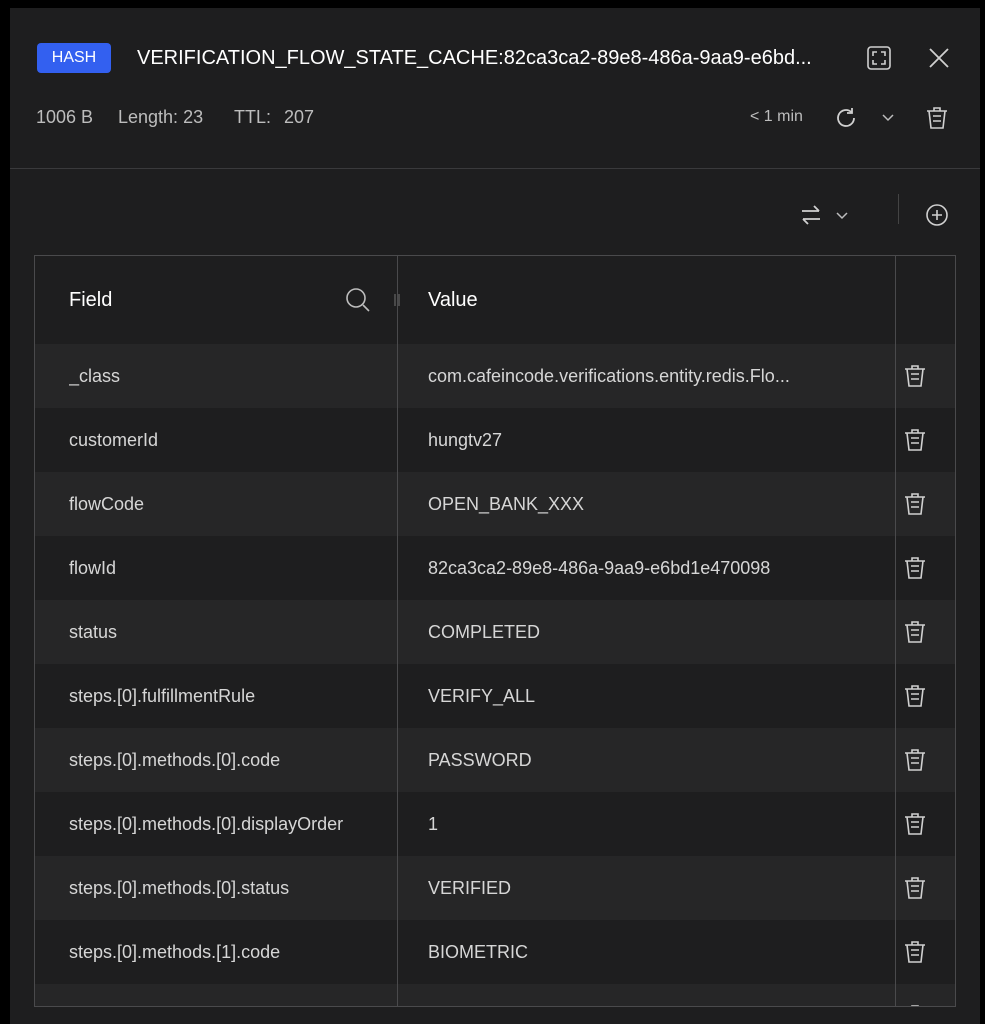 This screenshot has width=985, height=1024. Describe the element at coordinates (495, 211) in the screenshot. I see `table-toolbar` at that location.